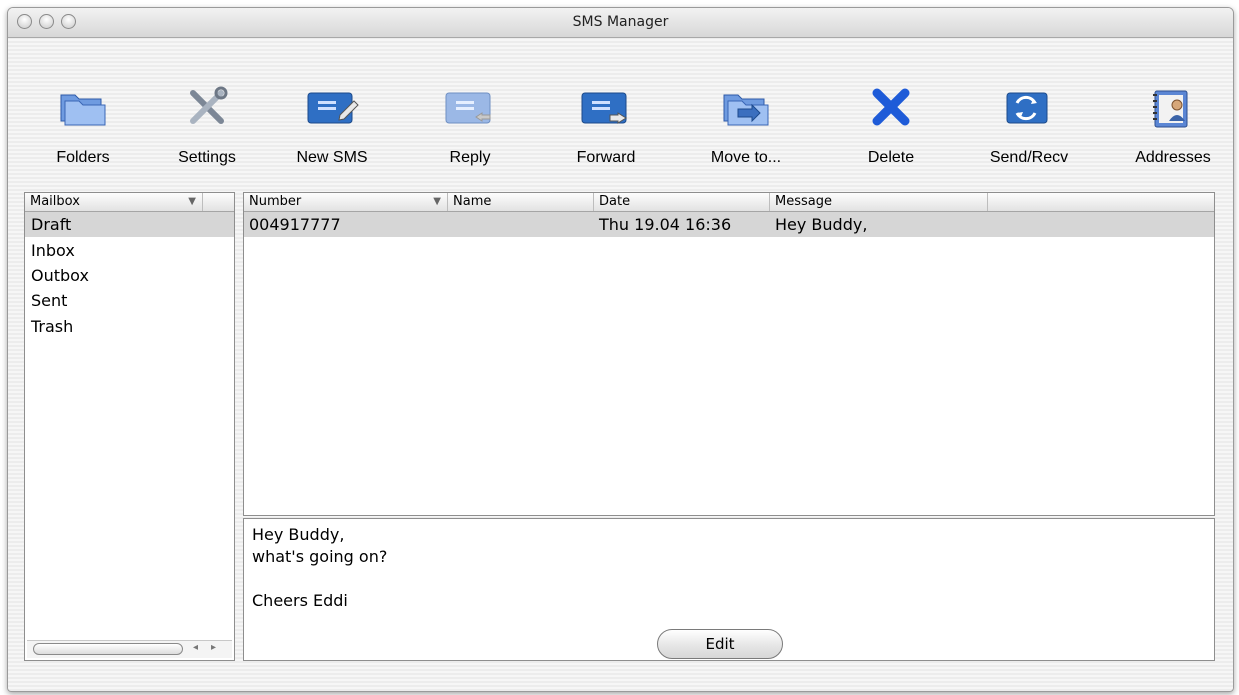 This screenshot has width=1239, height=695. Describe the element at coordinates (275, 201) in the screenshot. I see `column-number-label: Number` at that location.